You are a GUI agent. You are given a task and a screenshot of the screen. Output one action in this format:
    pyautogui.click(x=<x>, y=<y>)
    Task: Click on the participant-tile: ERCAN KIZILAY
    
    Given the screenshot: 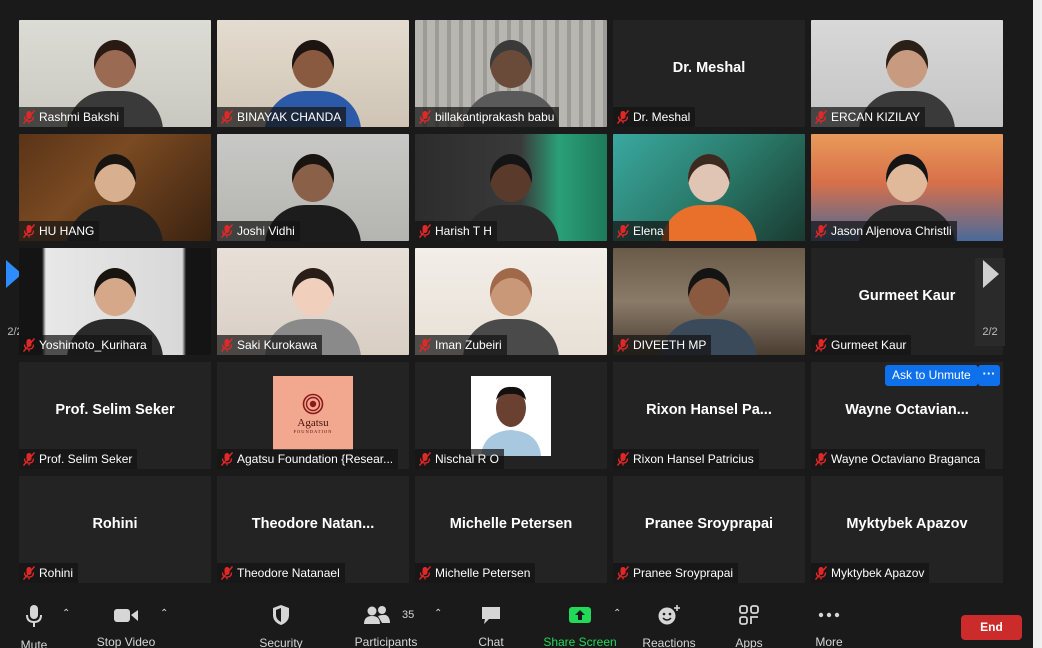 What is the action you would take?
    pyautogui.click(x=907, y=73)
    